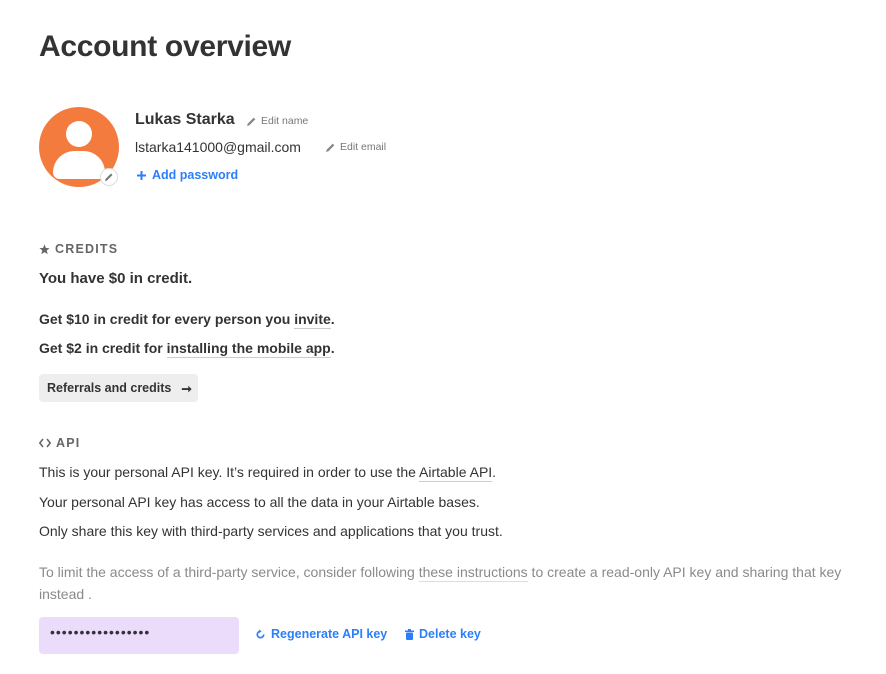  Describe the element at coordinates (109, 177) in the screenshot. I see `avatar-edit-icon` at that location.